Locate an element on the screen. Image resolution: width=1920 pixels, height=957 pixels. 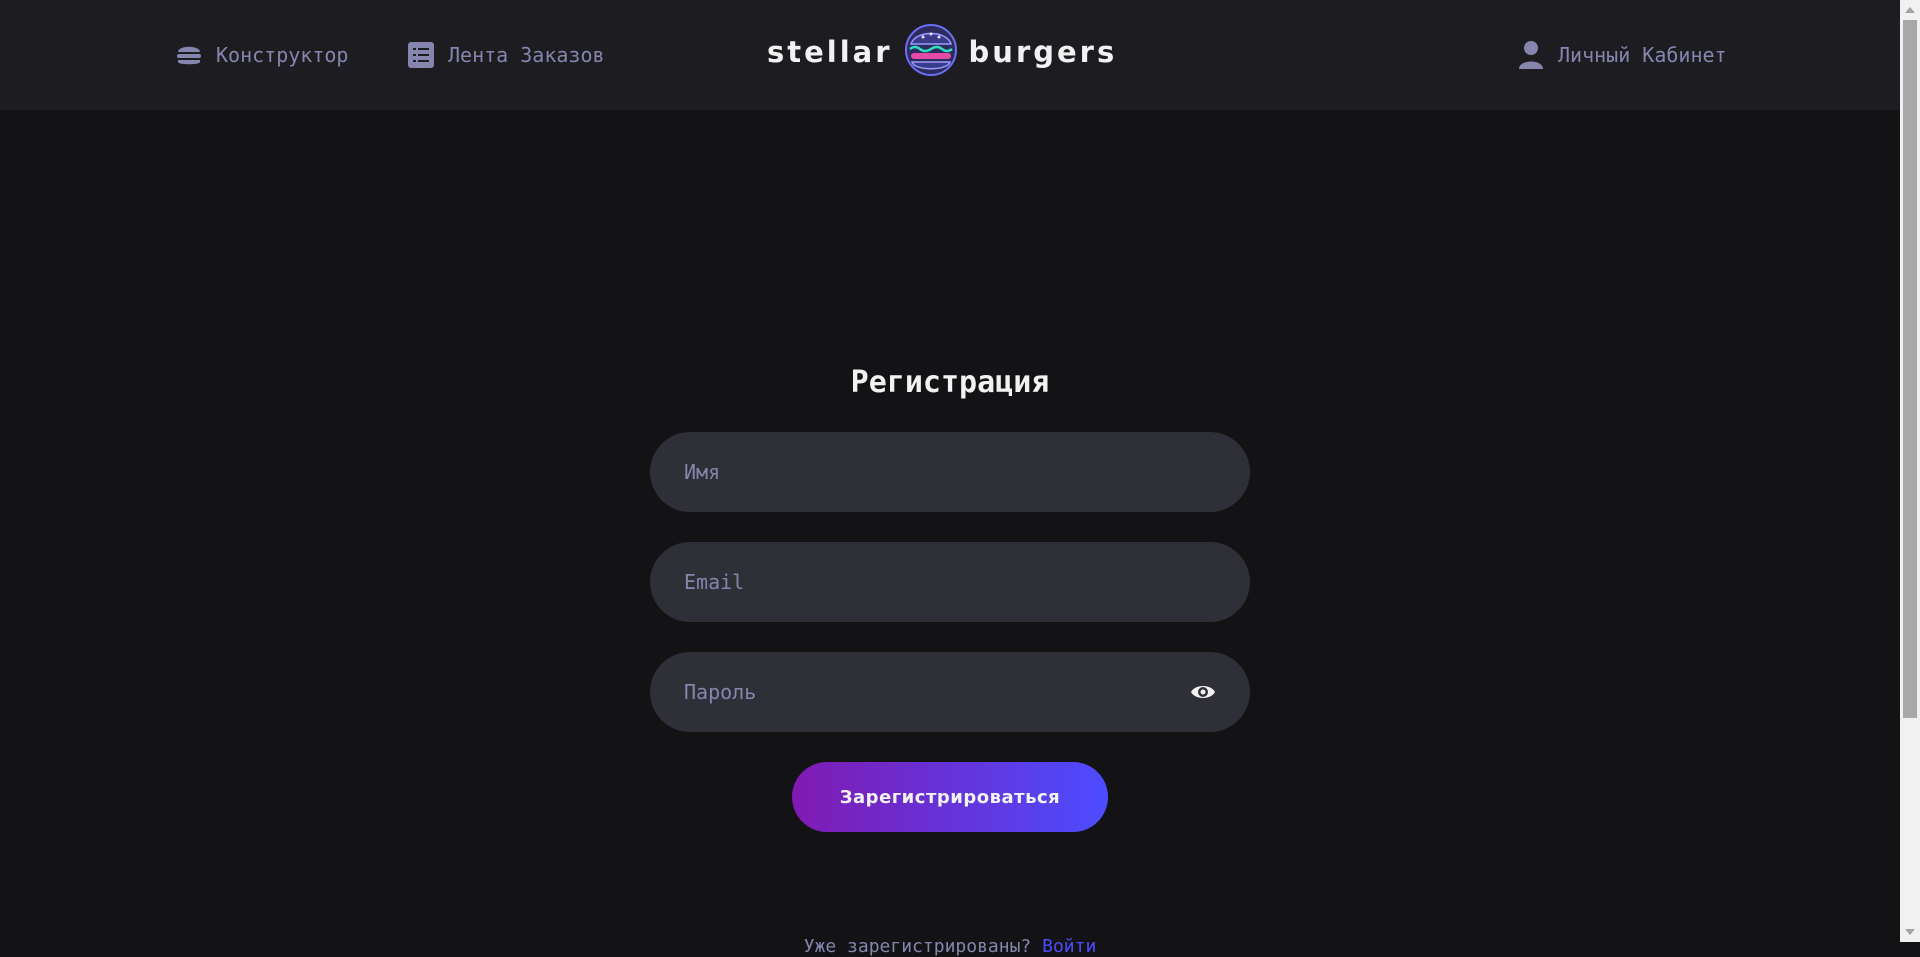
password-field is located at coordinates (950, 692).